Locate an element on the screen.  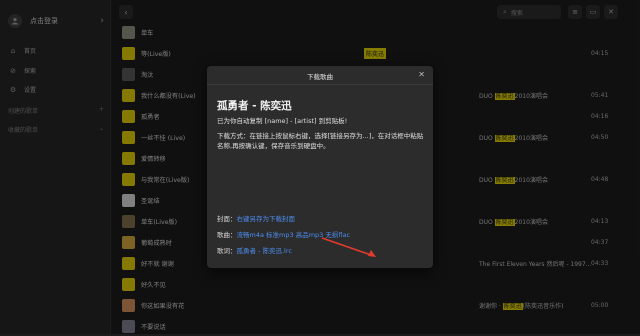
link-high-mp3: 高品mp3 is located at coordinates (310, 235).